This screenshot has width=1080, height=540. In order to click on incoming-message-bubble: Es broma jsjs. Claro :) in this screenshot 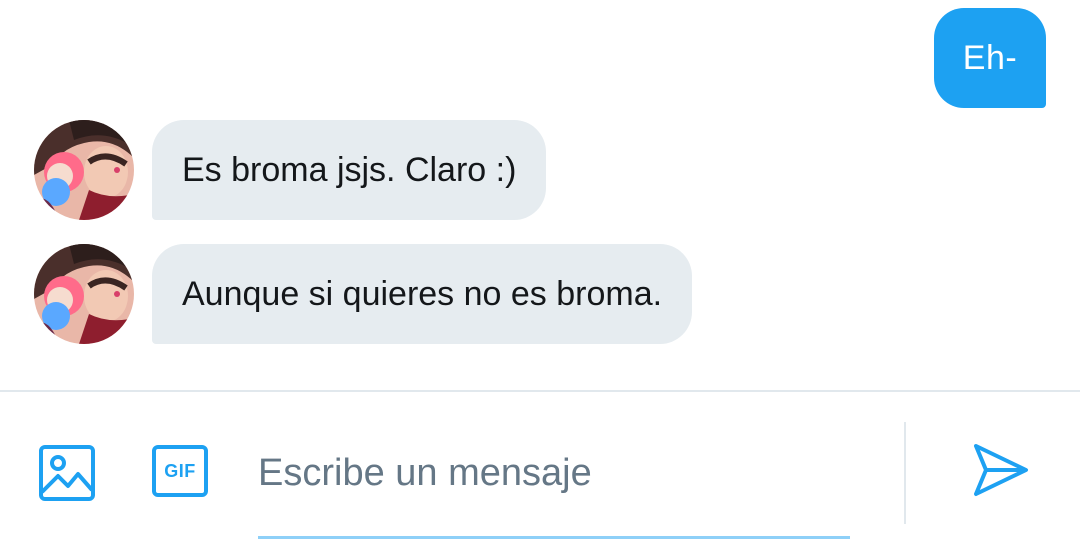, I will do `click(349, 170)`.